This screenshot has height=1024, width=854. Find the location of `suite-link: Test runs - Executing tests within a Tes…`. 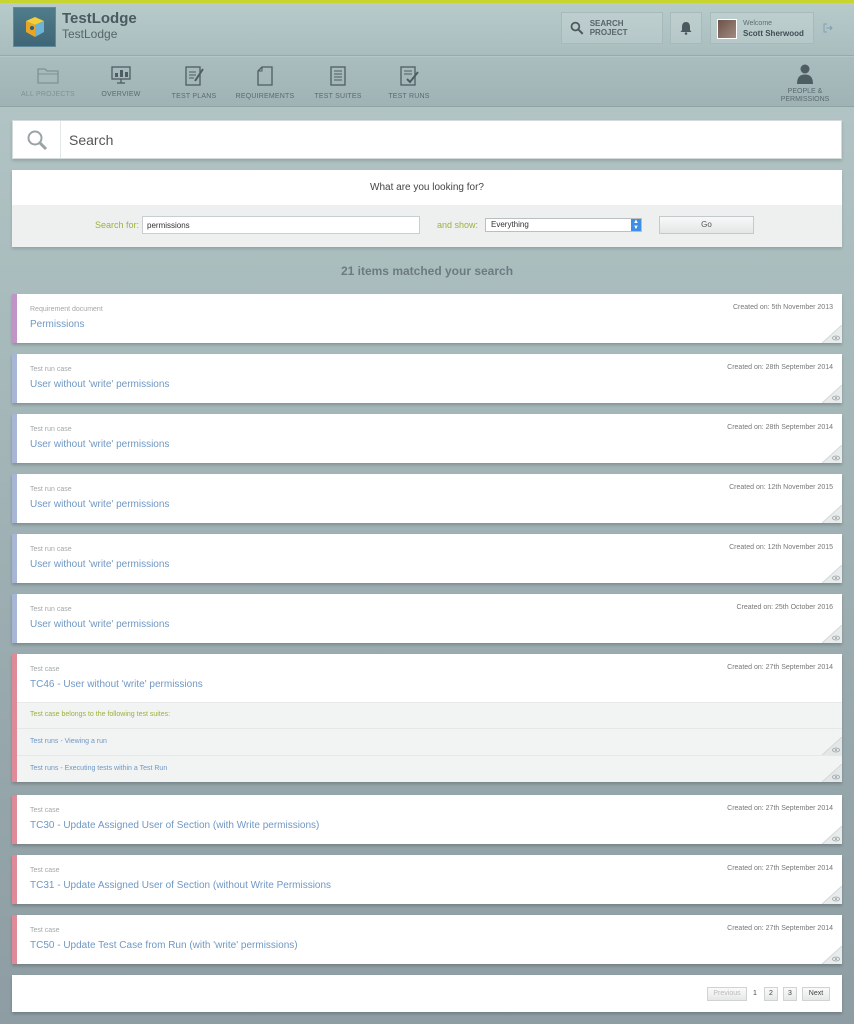

suite-link: Test runs - Executing tests within a Tes… is located at coordinates (98, 768).